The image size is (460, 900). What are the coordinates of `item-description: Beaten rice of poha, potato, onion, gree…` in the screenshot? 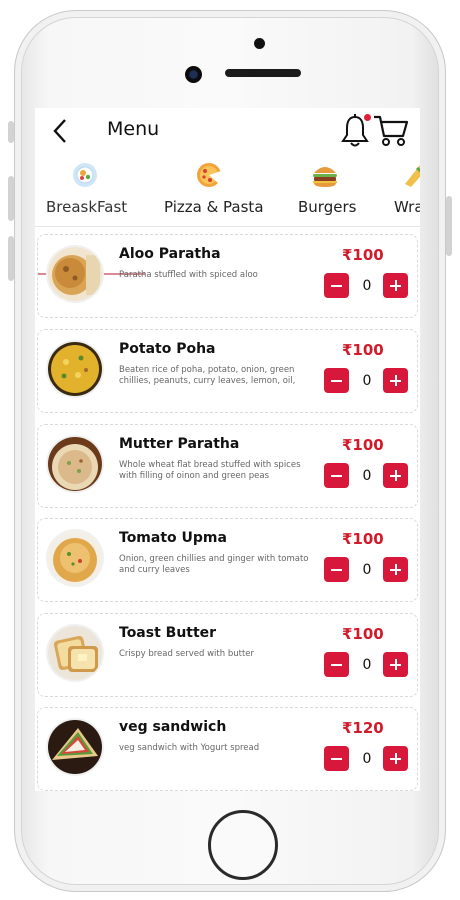 It's located at (207, 375).